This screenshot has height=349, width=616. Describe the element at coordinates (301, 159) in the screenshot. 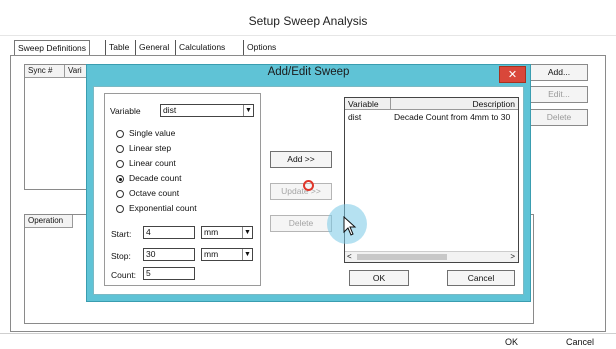

I see `add-button: Add >>` at that location.